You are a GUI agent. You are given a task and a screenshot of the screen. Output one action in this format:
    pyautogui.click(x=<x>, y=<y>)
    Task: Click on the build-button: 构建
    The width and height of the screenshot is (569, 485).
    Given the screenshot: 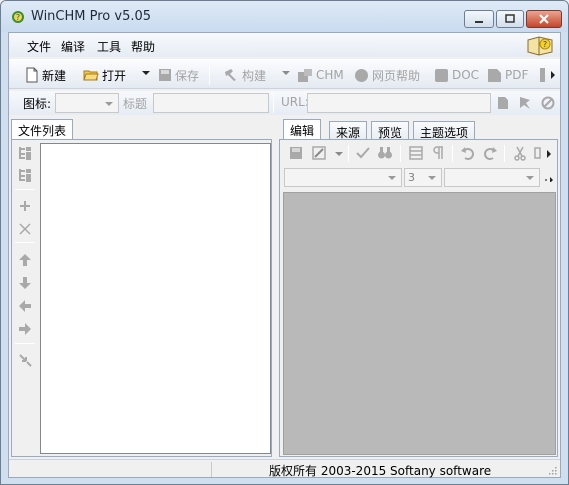 What is the action you would take?
    pyautogui.click(x=244, y=75)
    